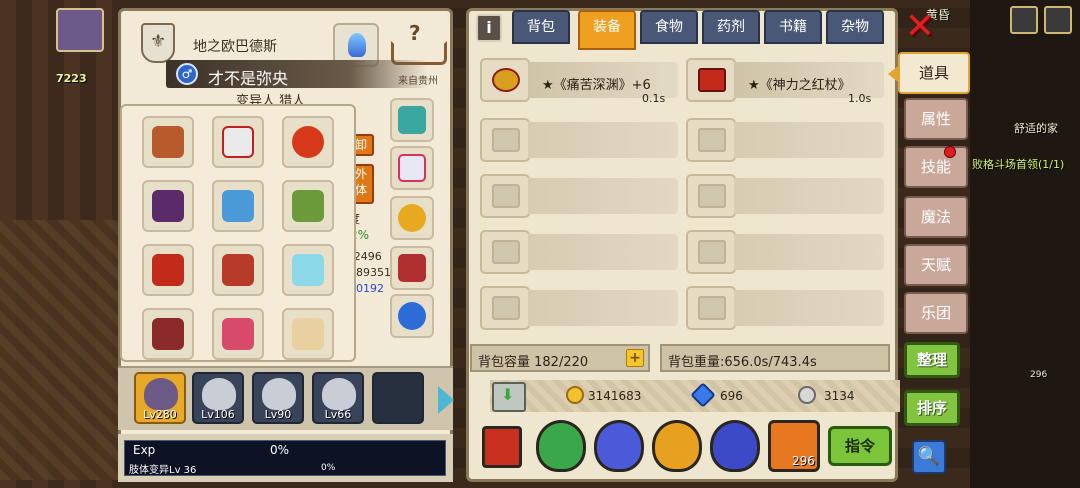 This screenshot has width=1080, height=488. I want to click on numbered-list-icon, so click(502, 447).